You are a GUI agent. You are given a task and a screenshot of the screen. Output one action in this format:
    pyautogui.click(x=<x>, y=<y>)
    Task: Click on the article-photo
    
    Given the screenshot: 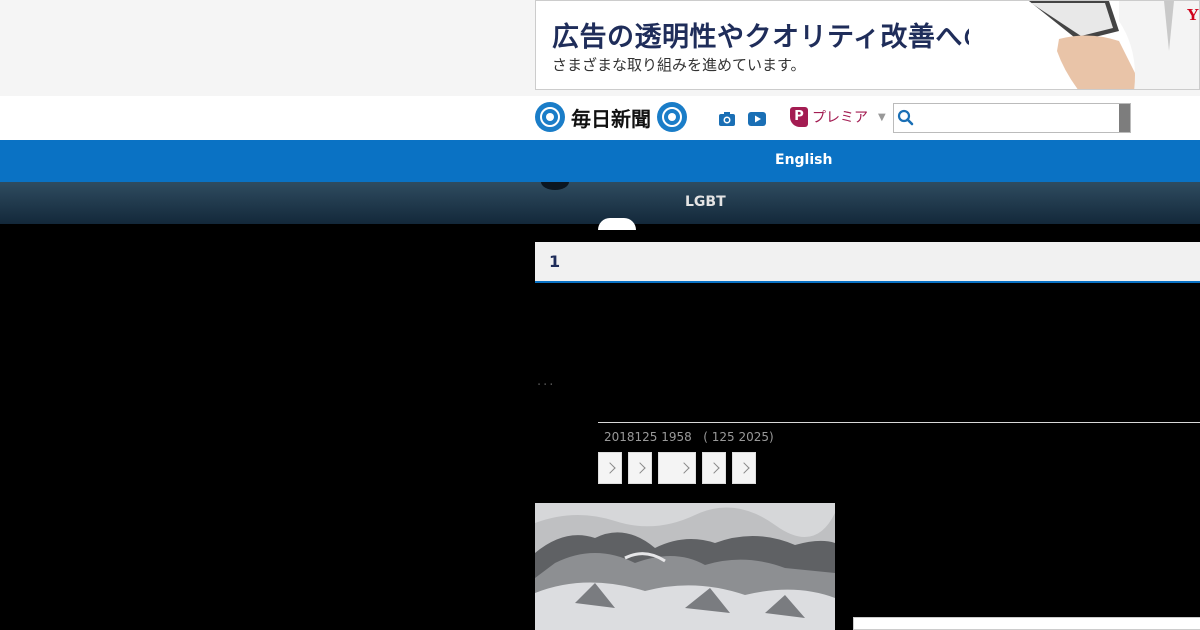 What is the action you would take?
    pyautogui.click(x=685, y=566)
    